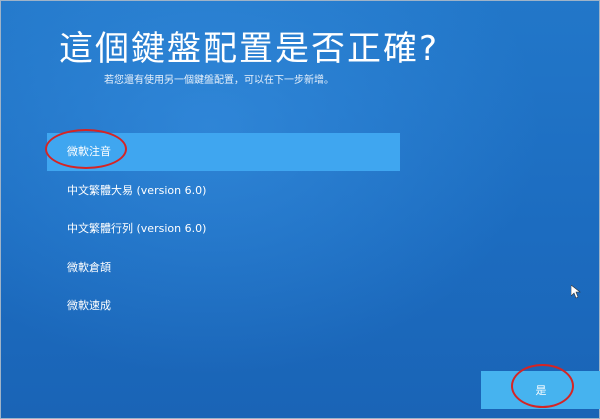 The image size is (600, 419). Describe the element at coordinates (219, 80) in the screenshot. I see `page-subtitle: 若您還有使用另一個鍵盤配置，可以在下一步新增。` at that location.